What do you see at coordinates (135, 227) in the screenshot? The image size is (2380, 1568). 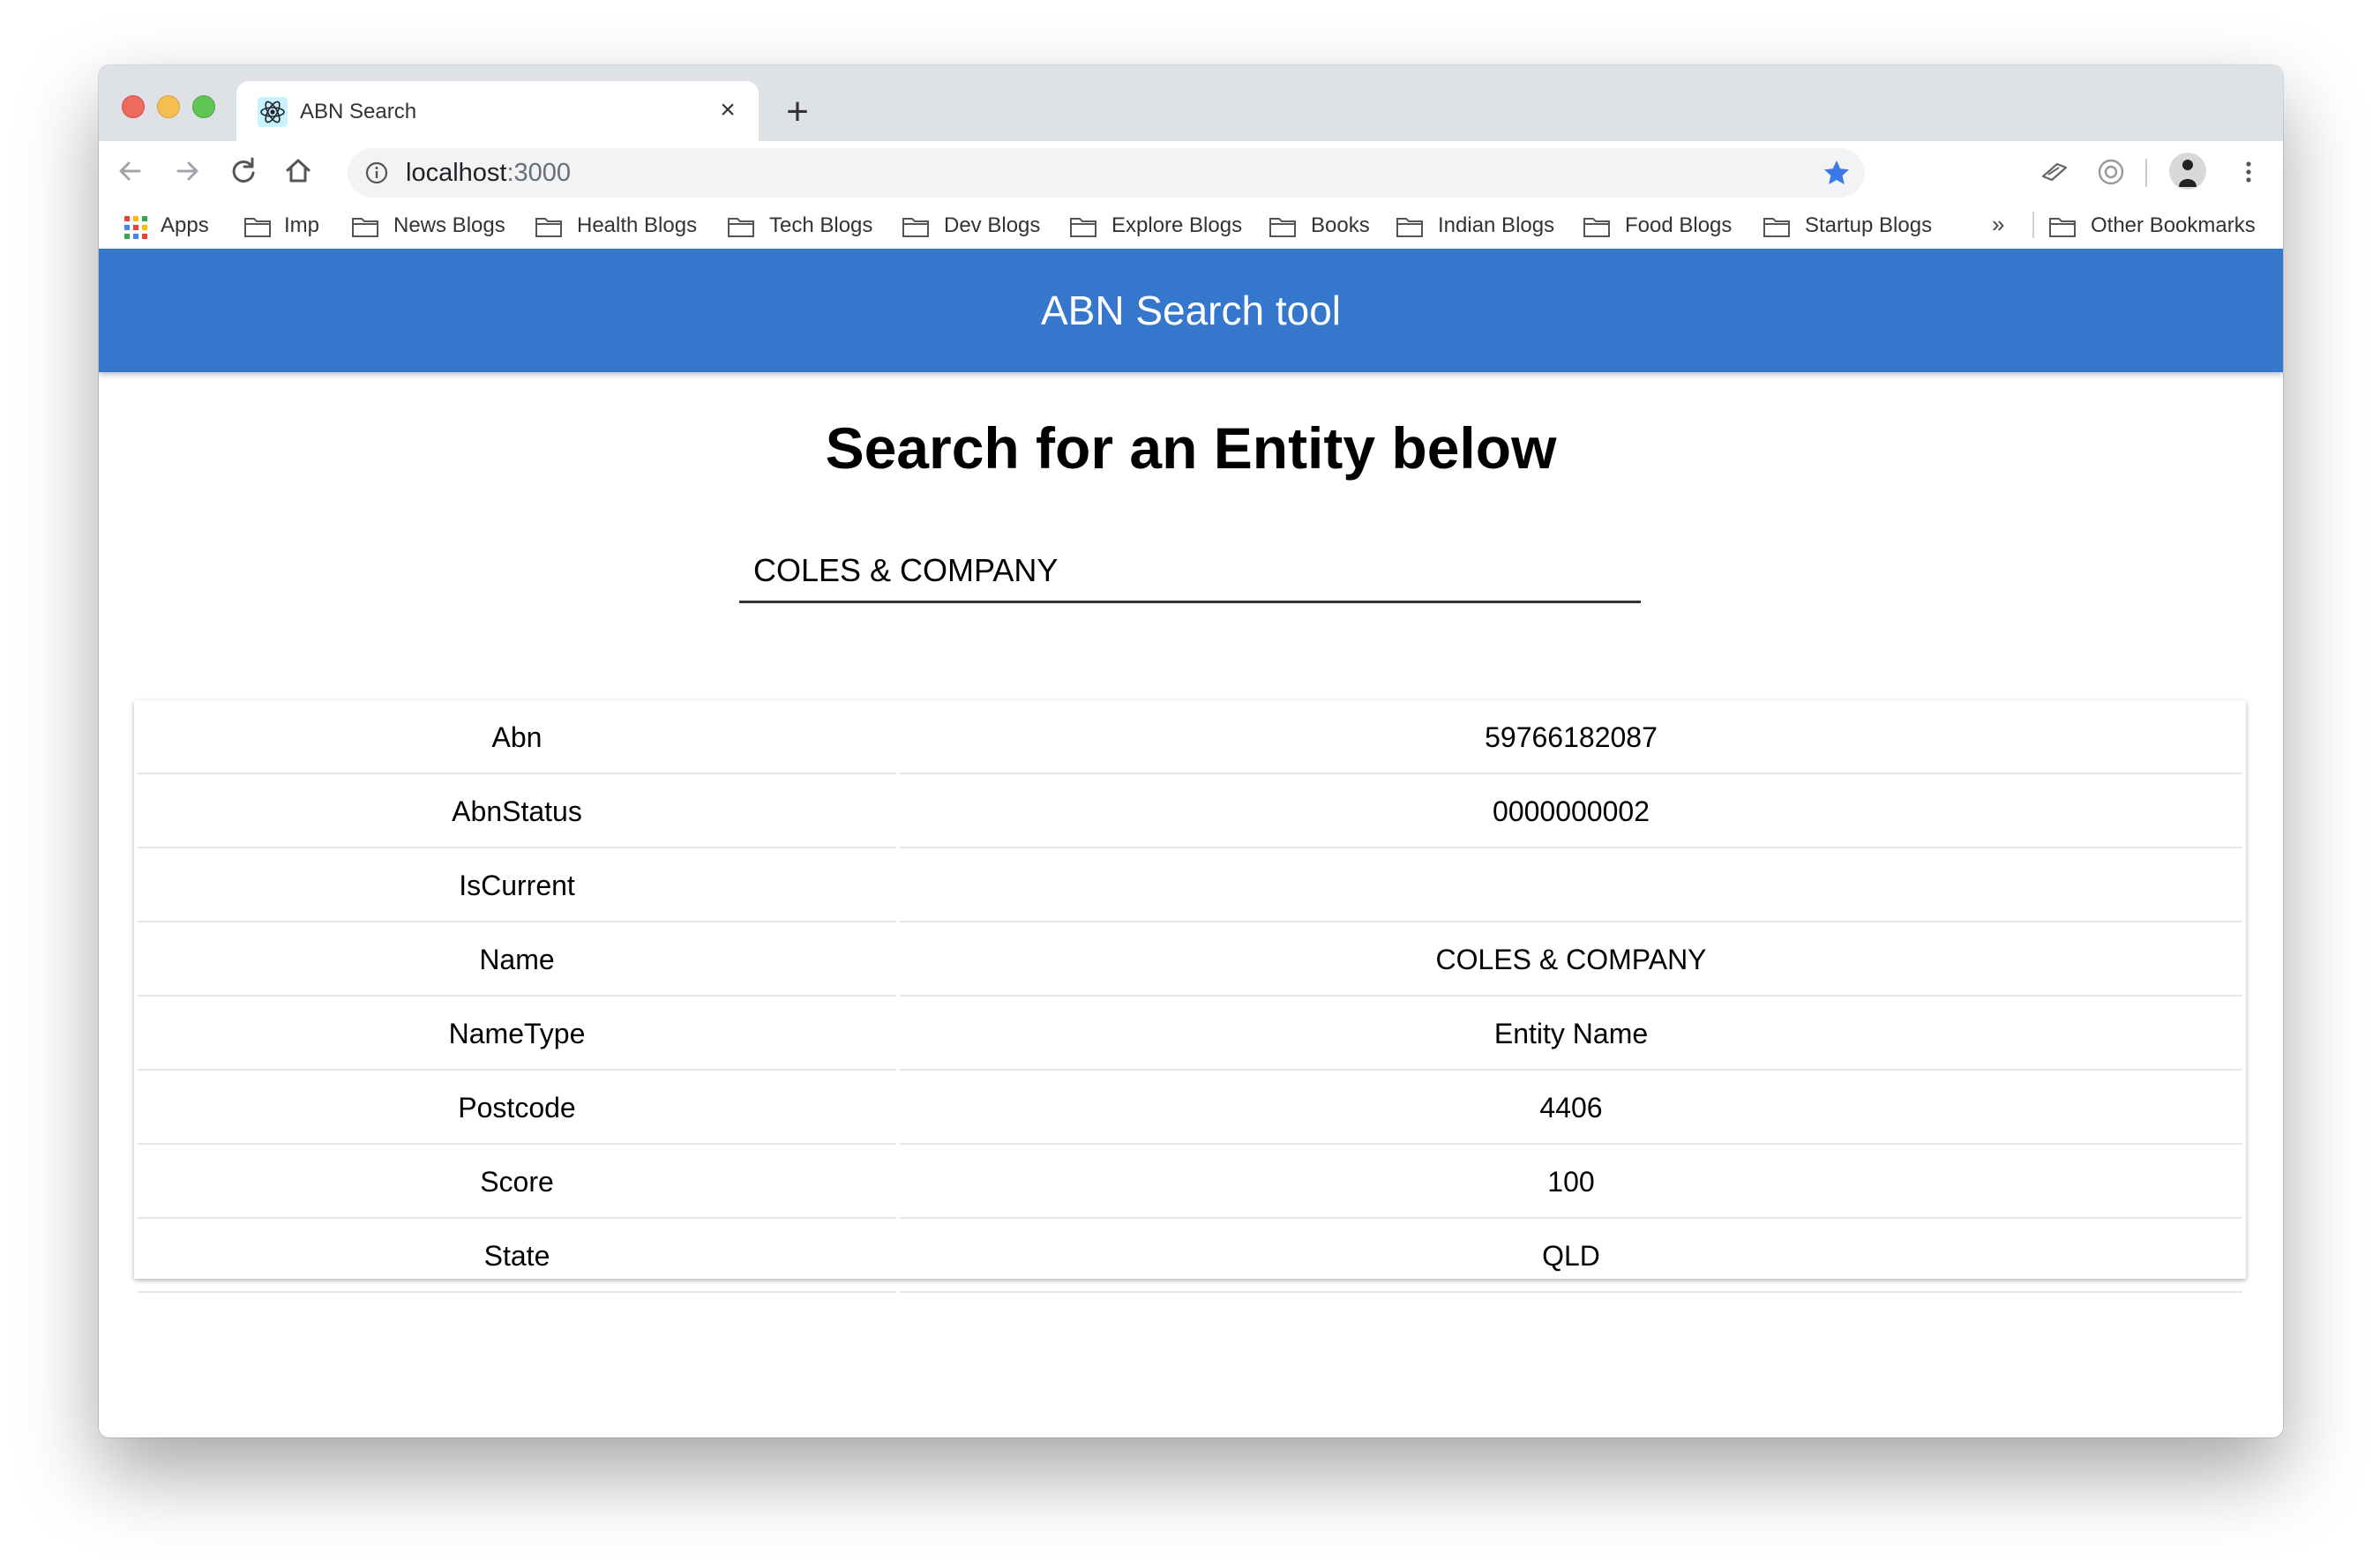 I see `apps-grid-icon` at bounding box center [135, 227].